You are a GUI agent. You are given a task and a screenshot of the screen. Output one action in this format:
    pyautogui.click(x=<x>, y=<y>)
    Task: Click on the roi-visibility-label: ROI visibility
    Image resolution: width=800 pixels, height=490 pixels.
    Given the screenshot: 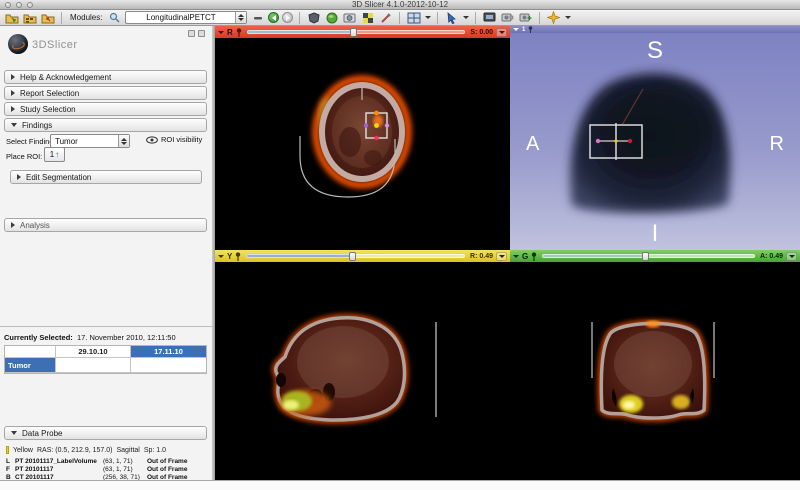 What is the action you would take?
    pyautogui.click(x=182, y=139)
    